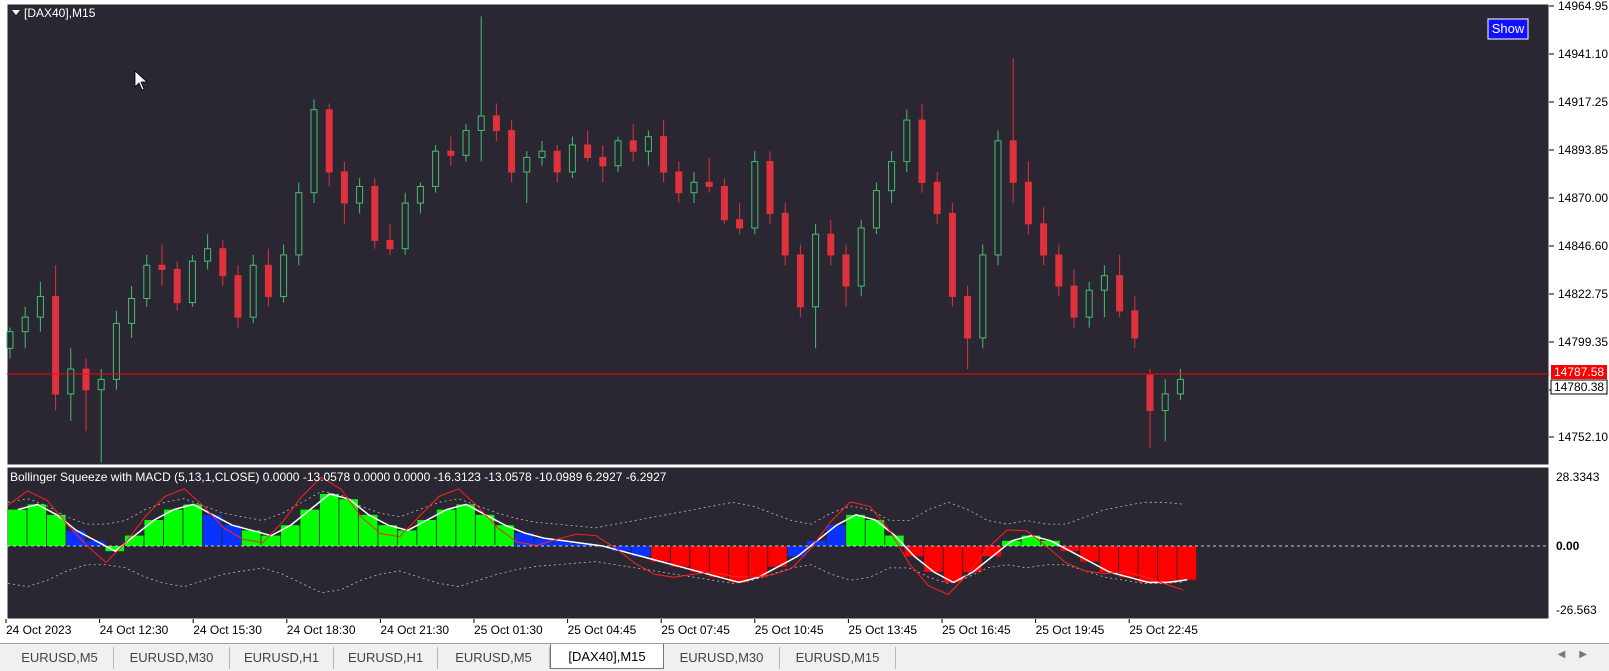 The height and width of the screenshot is (671, 1609). Describe the element at coordinates (1070, 630) in the screenshot. I see `time-tick-label: 25 Oct 19:45` at that location.